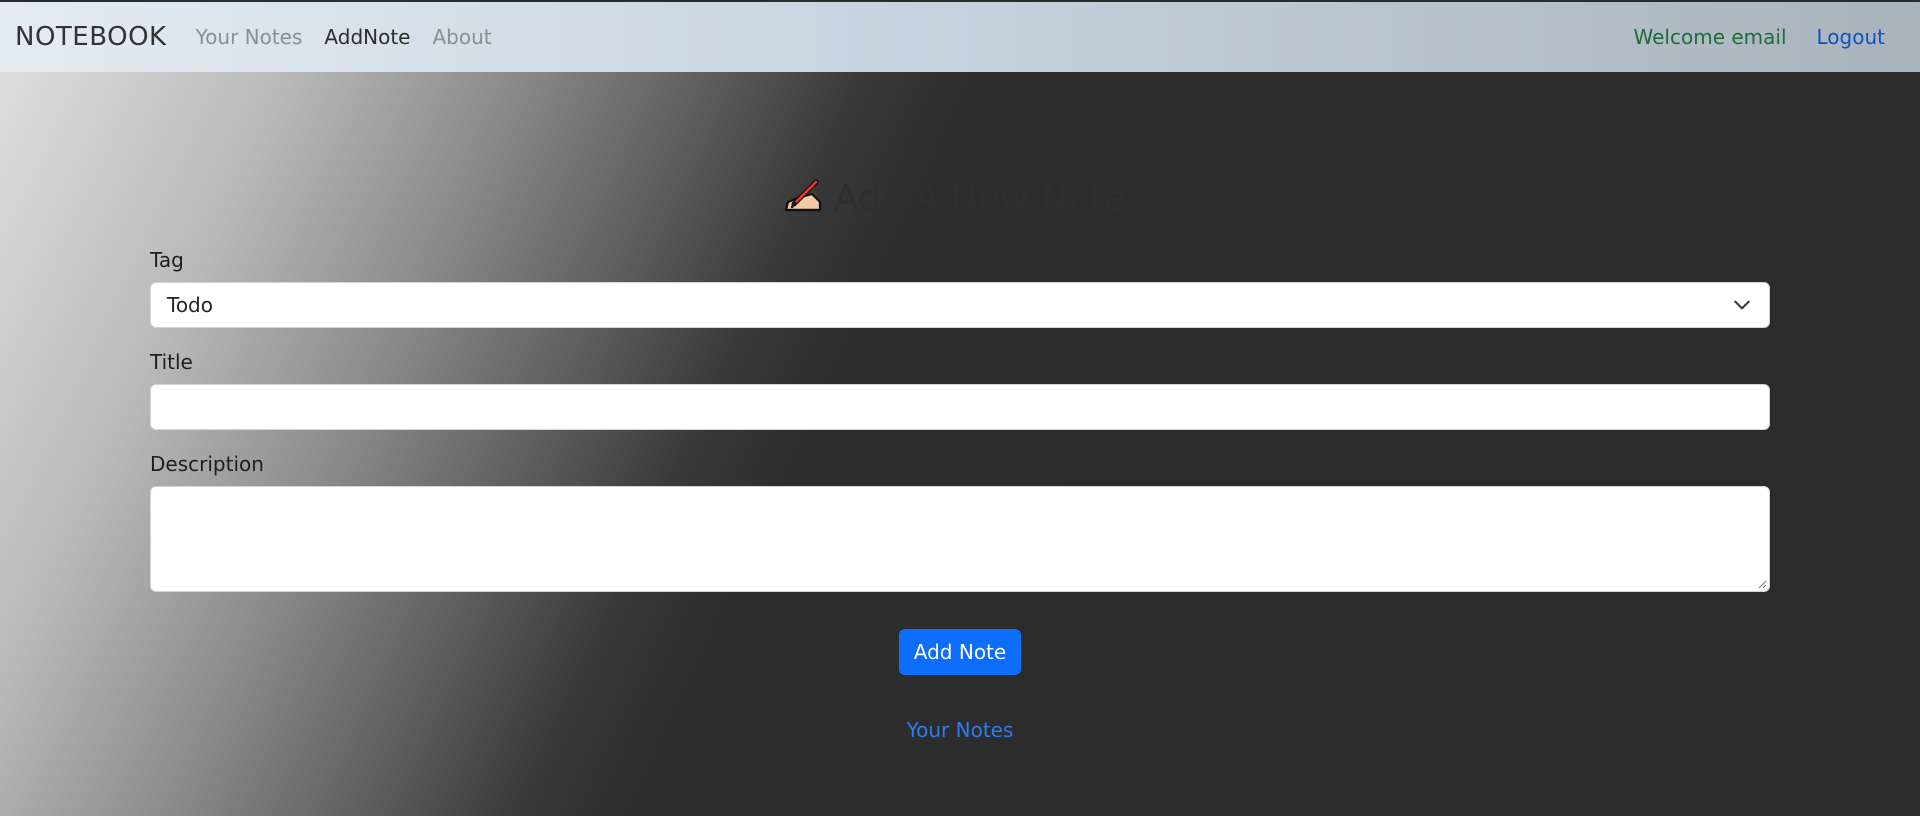 Image resolution: width=1920 pixels, height=816 pixels. I want to click on tag-select-value: Todo, so click(190, 305).